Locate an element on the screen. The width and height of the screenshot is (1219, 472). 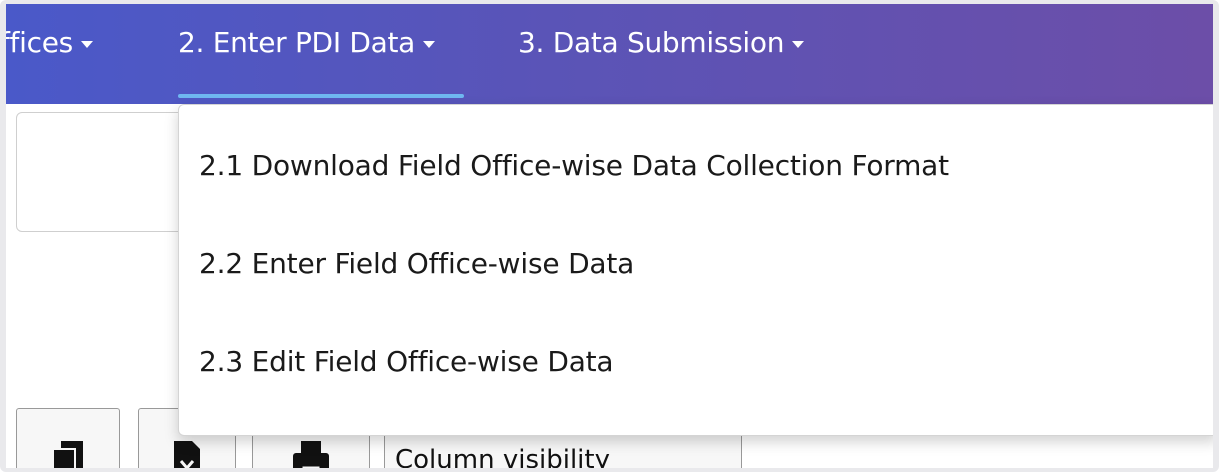
print-icon is located at coordinates (311, 454).